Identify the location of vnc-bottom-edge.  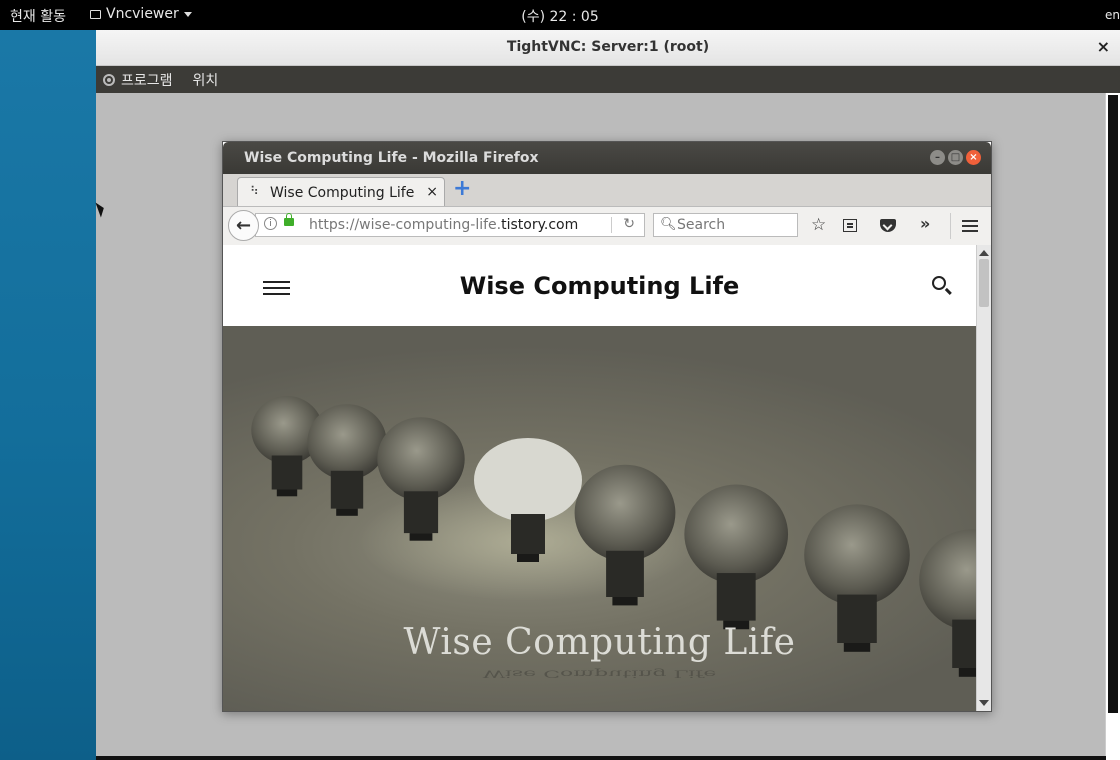
(601, 758).